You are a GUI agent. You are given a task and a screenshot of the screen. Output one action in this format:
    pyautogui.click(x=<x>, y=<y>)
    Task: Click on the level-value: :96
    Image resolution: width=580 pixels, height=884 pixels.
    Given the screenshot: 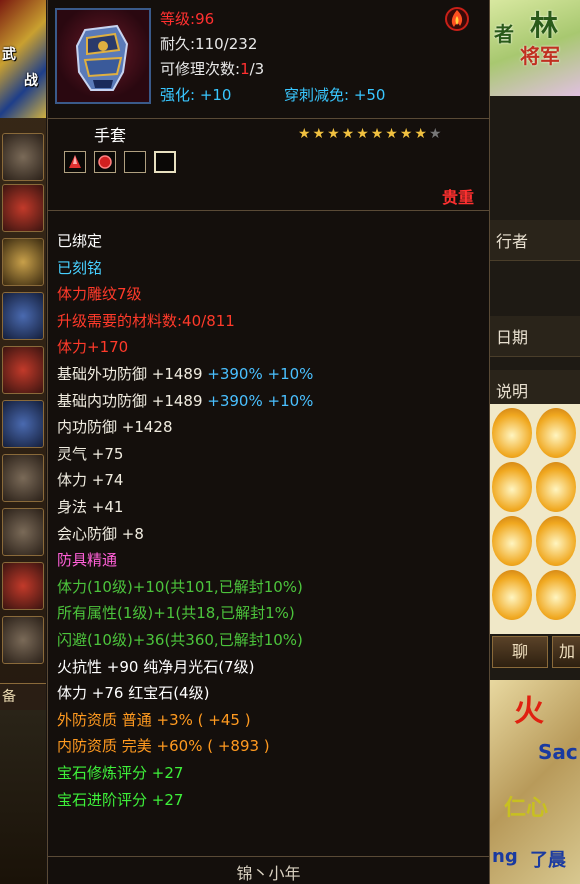 What is the action you would take?
    pyautogui.click(x=202, y=19)
    